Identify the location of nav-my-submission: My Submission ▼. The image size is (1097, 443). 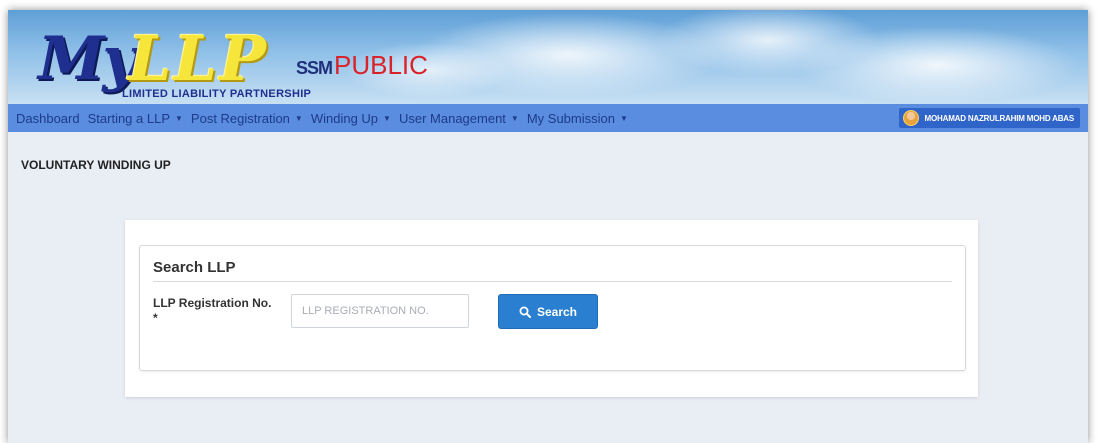
(573, 118).